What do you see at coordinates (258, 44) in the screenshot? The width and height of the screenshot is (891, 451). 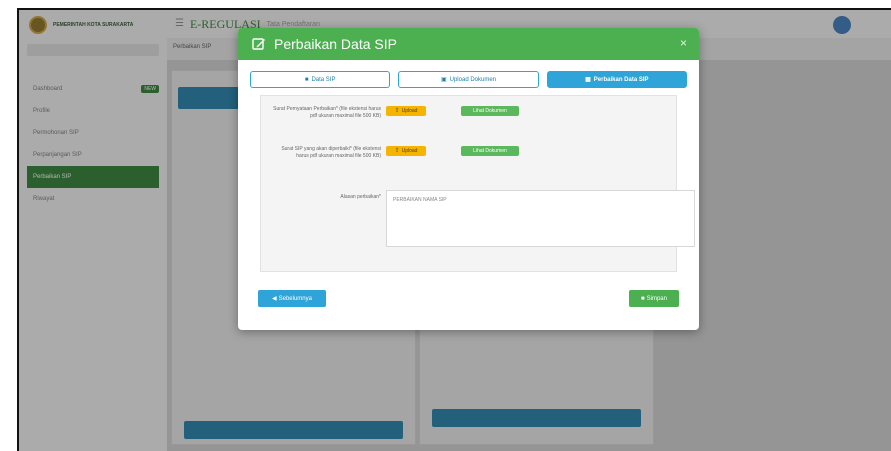 I see `edit-icon` at bounding box center [258, 44].